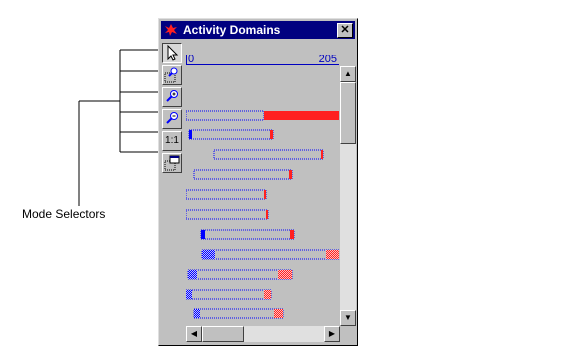 The image size is (579, 358). I want to click on select-mode-button, so click(172, 53).